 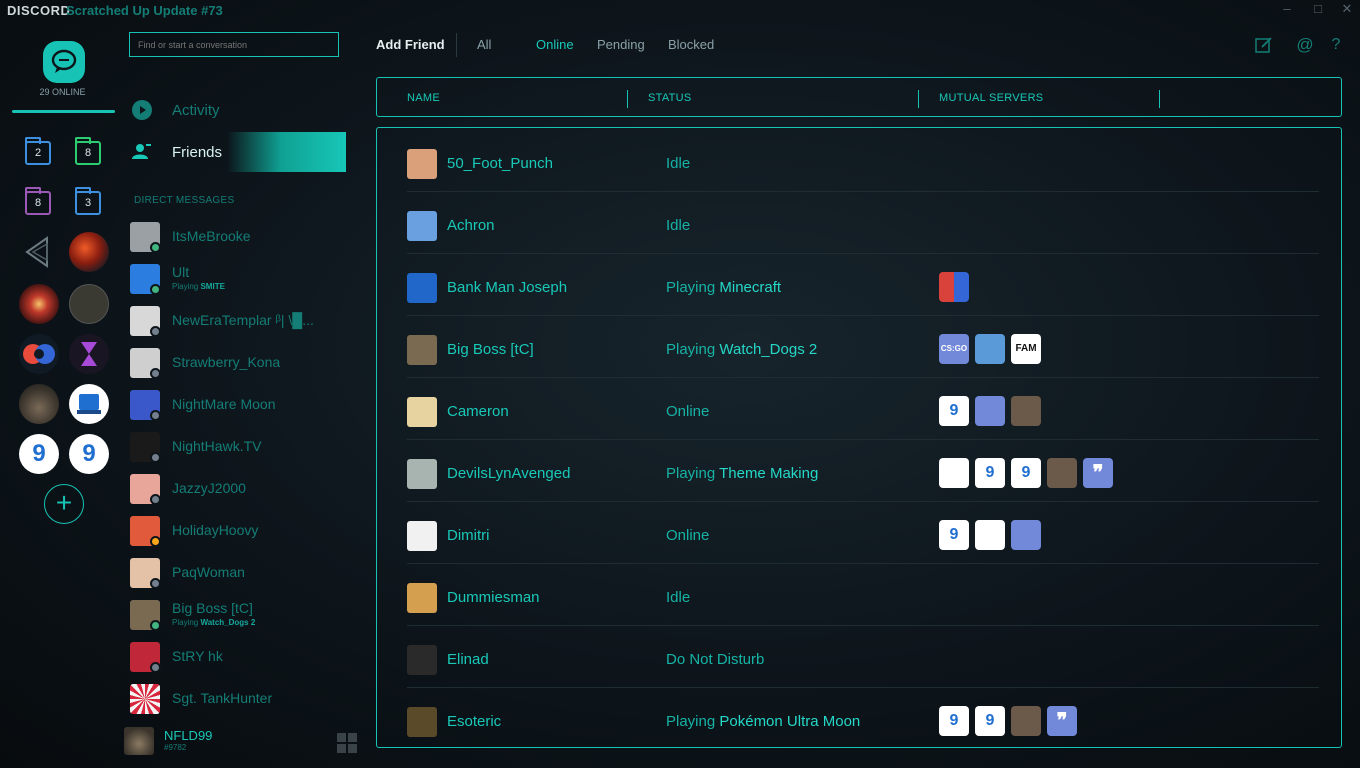 What do you see at coordinates (62, 395) in the screenshot?
I see `server-list: 29 ONLINE 2 8 8 3 9 9 +` at bounding box center [62, 395].